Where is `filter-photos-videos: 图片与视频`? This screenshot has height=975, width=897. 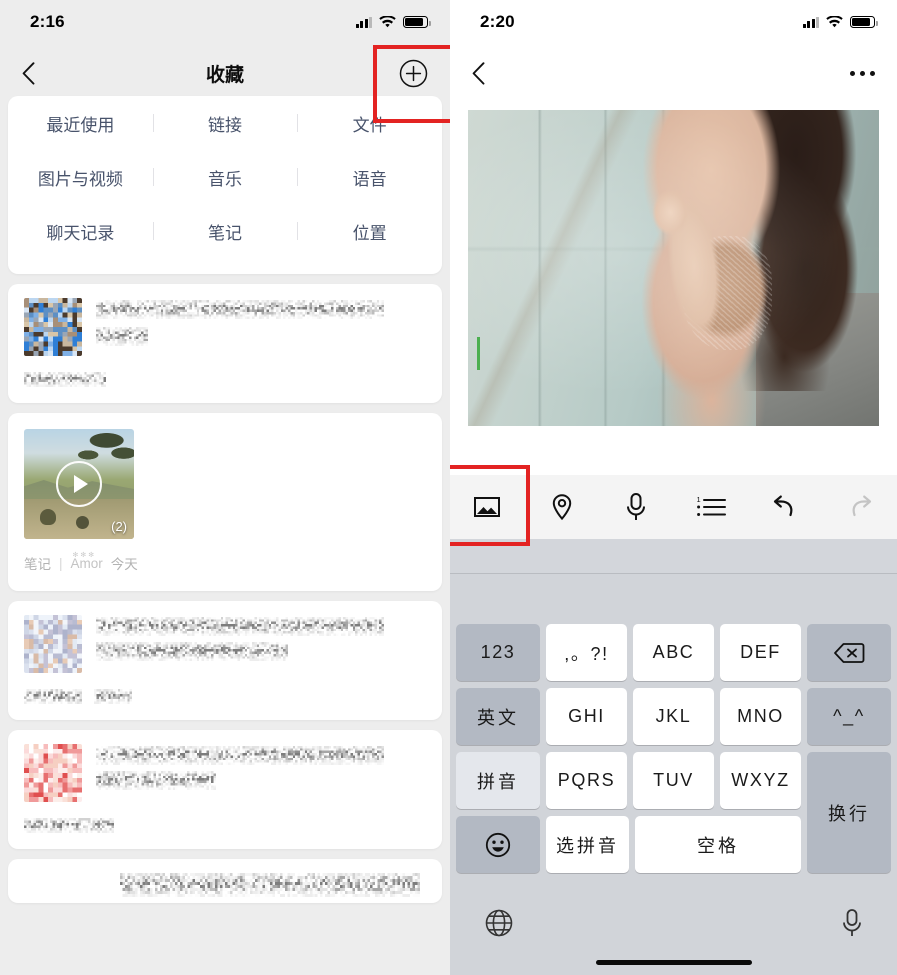 filter-photos-videos: 图片与视频 is located at coordinates (80, 177).